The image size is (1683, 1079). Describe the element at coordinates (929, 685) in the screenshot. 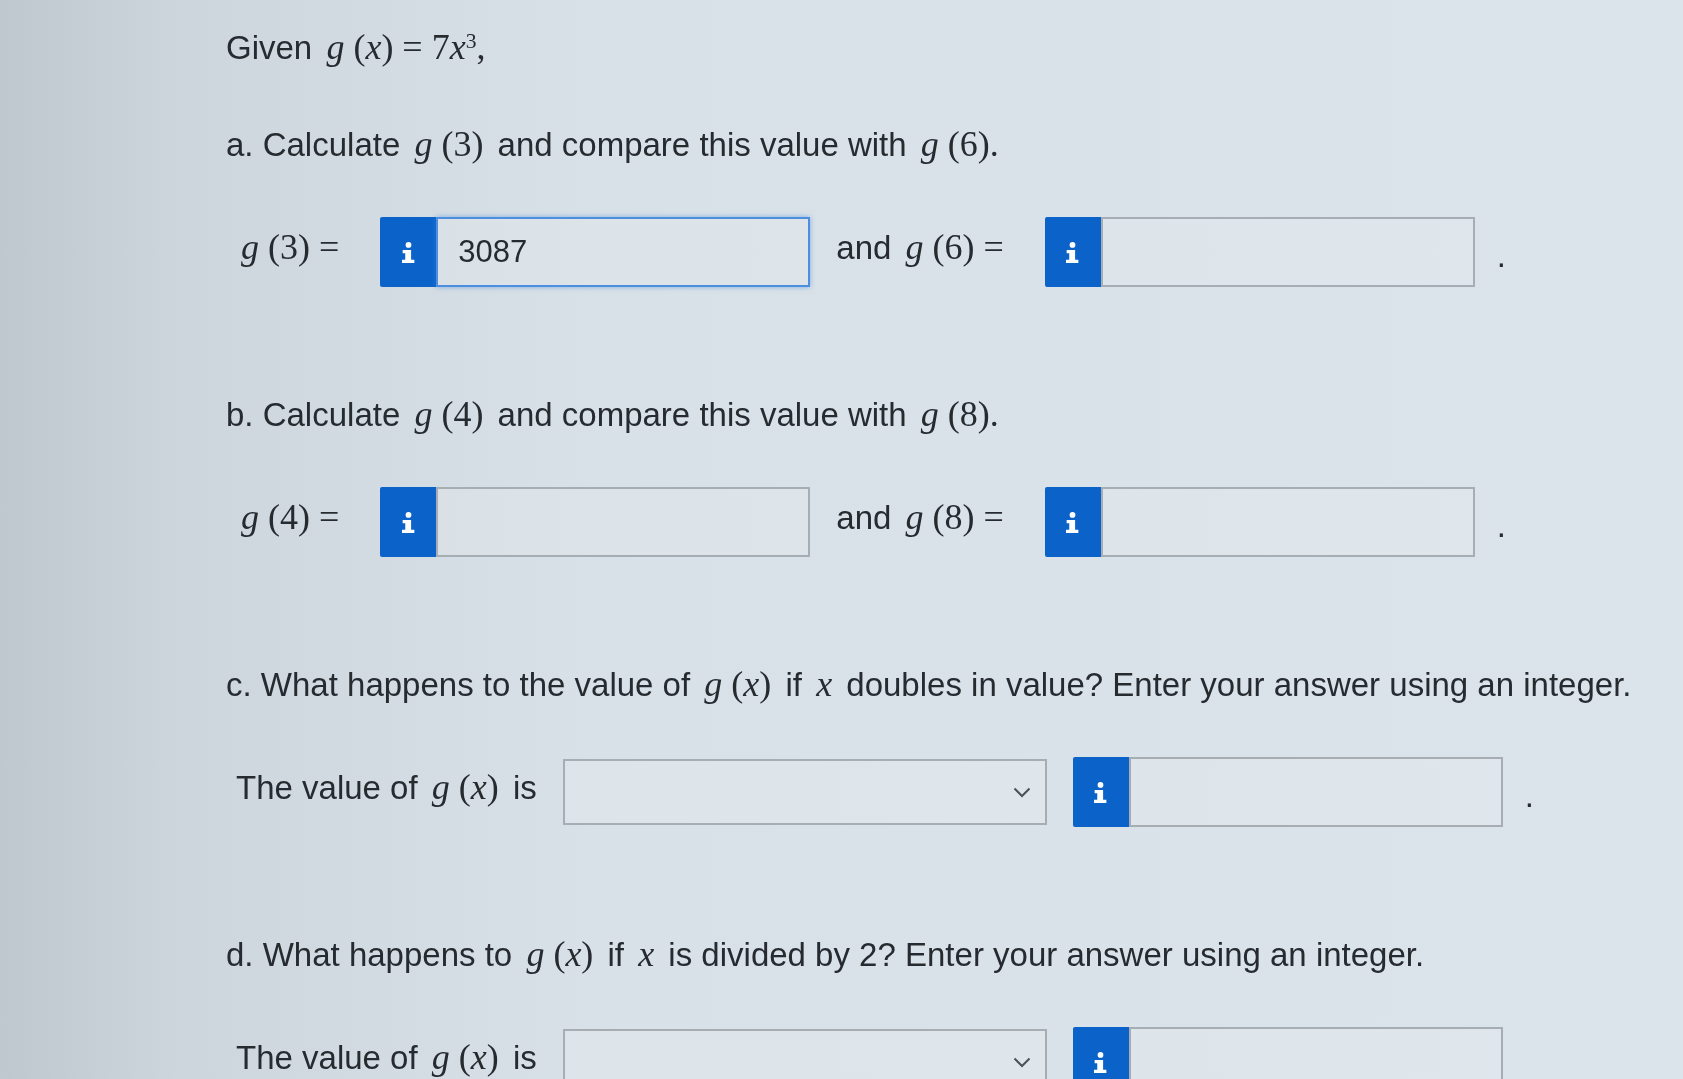

I see `question-text: c. What happens to the value of g (x) if x doubles in value? Enter your answer using an integer.` at that location.